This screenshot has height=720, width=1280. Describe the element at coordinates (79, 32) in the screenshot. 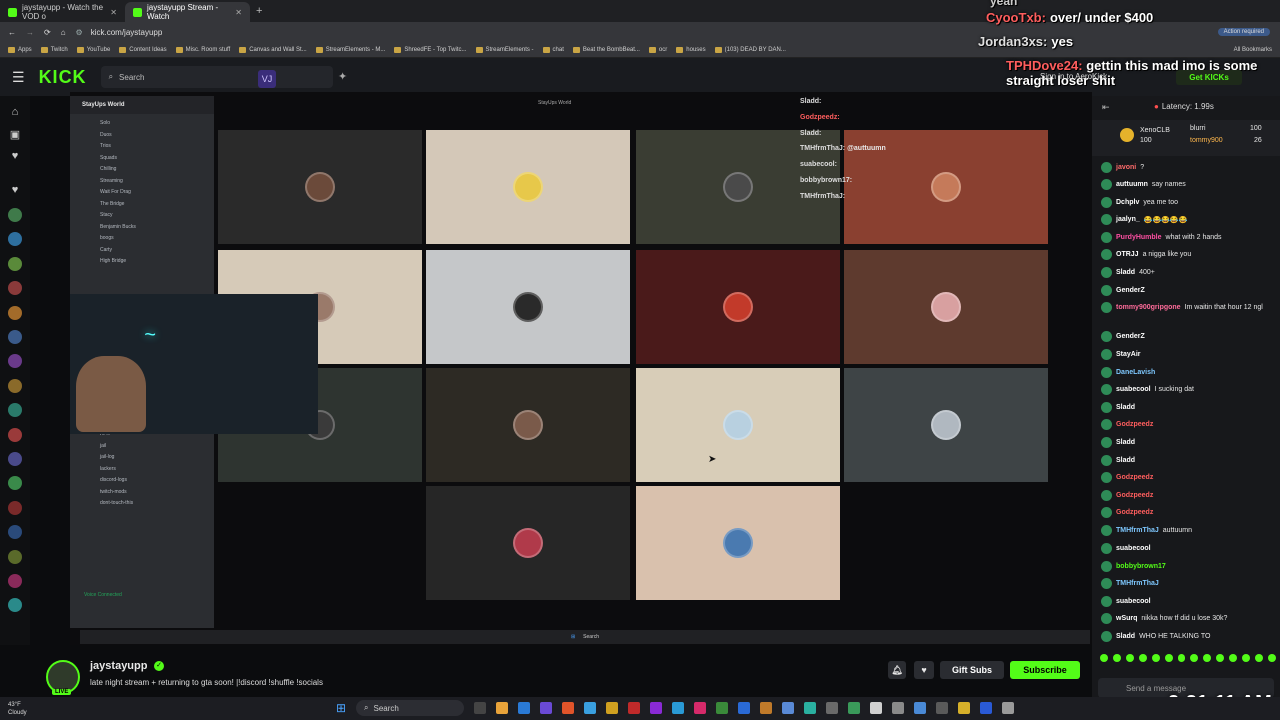

I see `site-info-icon: ⚙` at that location.